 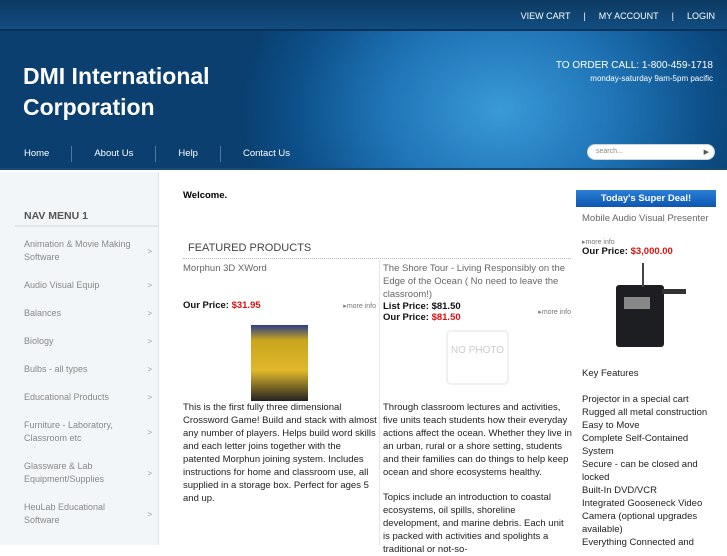 What do you see at coordinates (246, 305) in the screenshot?
I see `our-price: $31.95` at bounding box center [246, 305].